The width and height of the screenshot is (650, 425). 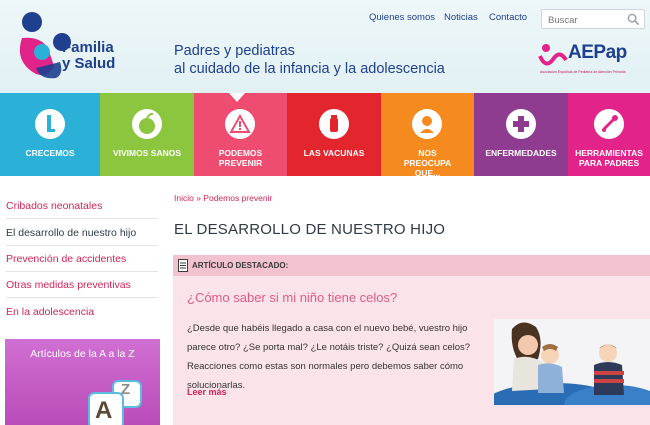 I want to click on link-noticias: Noticias, so click(x=461, y=17).